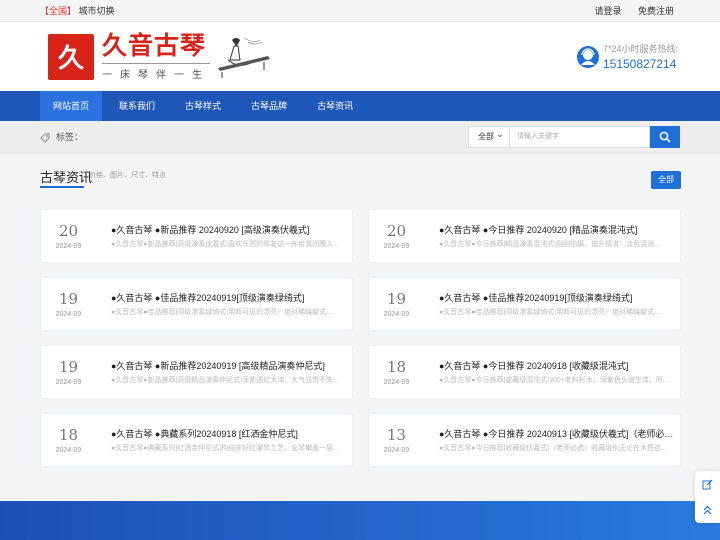  I want to click on region-label: 【全国】, so click(58, 11).